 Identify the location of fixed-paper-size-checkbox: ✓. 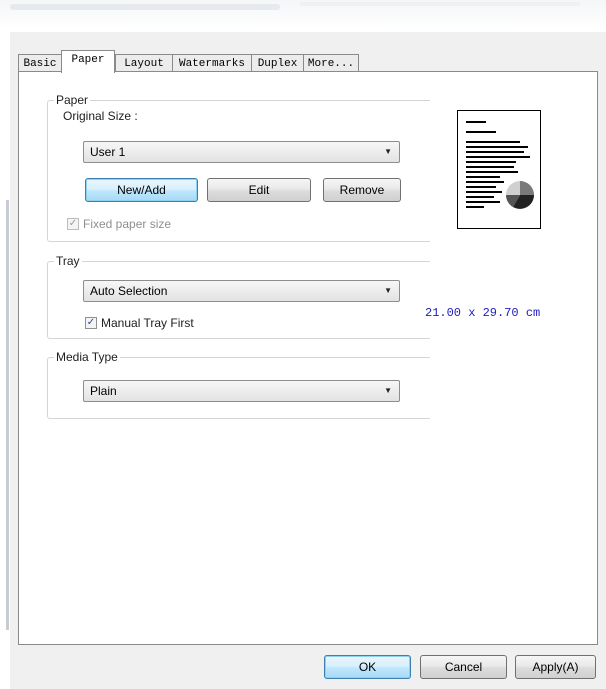
(73, 224).